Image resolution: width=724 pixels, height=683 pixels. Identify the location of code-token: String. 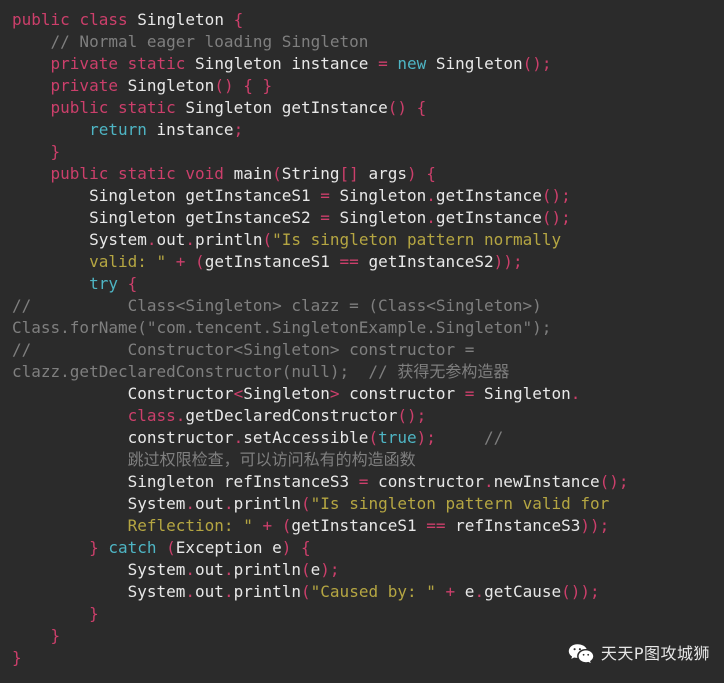
(310, 173).